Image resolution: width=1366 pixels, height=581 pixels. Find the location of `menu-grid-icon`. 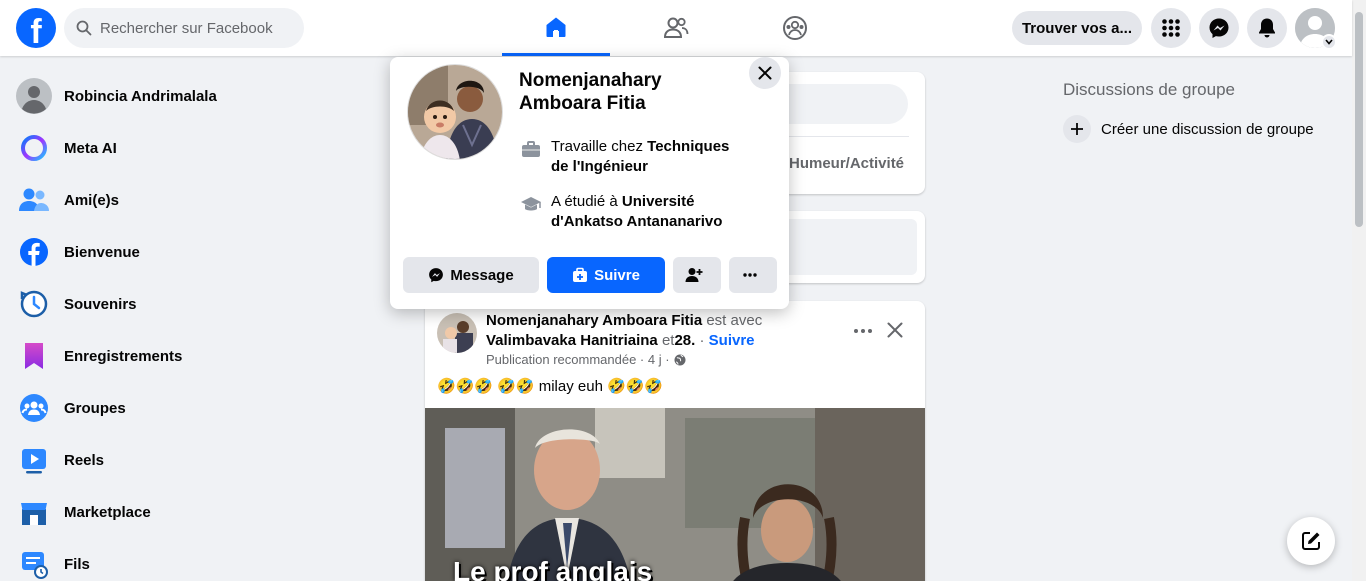

menu-grid-icon is located at coordinates (1171, 28).